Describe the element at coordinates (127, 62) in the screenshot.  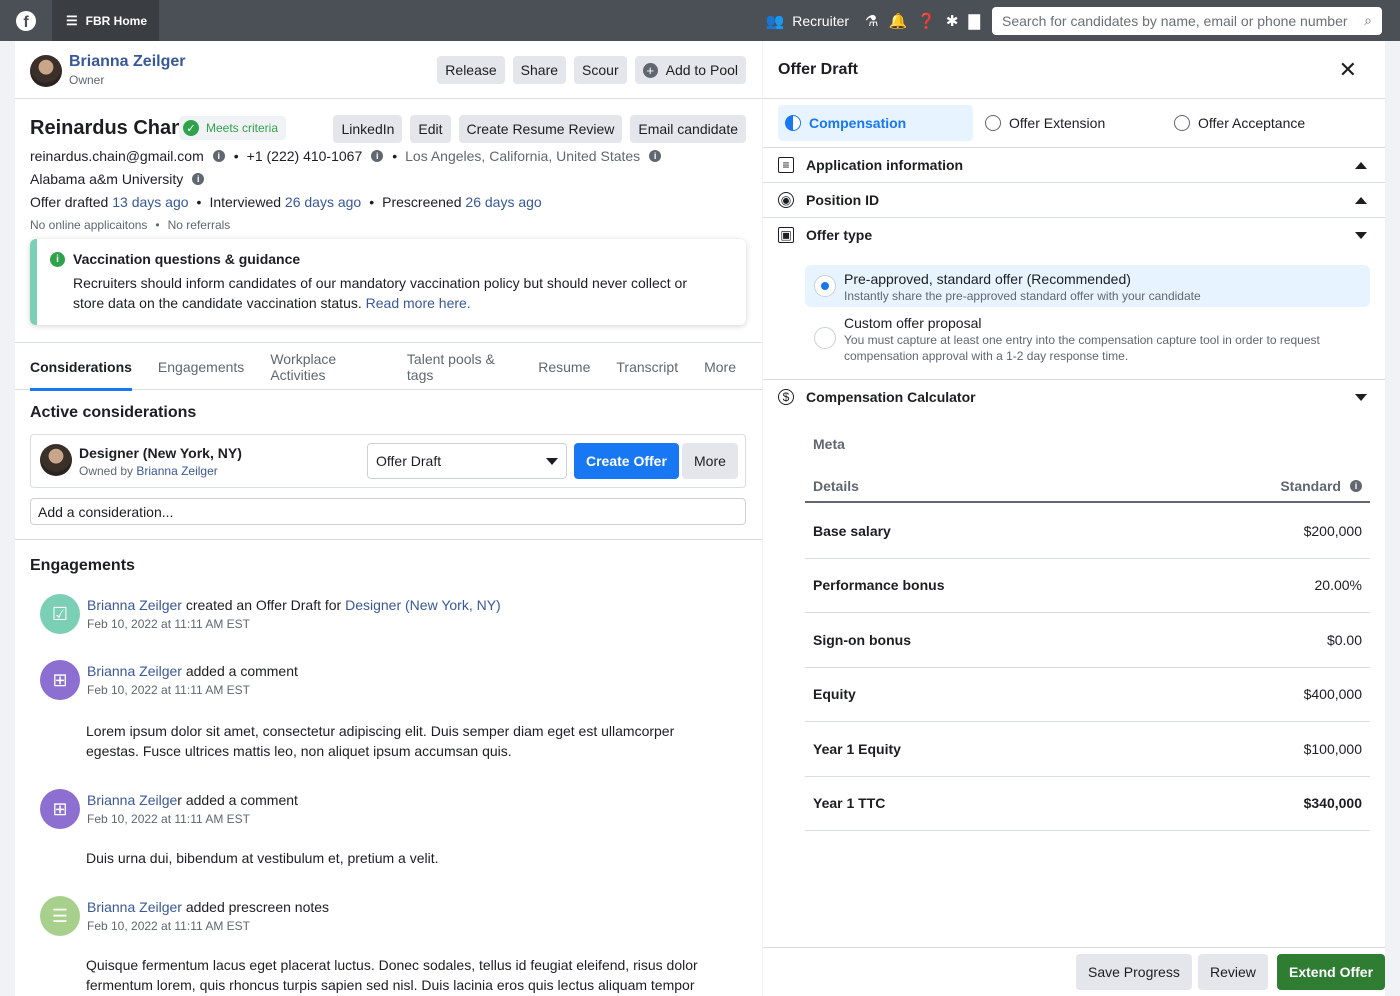
I see `owner-name: Brianna Zeilger` at that location.